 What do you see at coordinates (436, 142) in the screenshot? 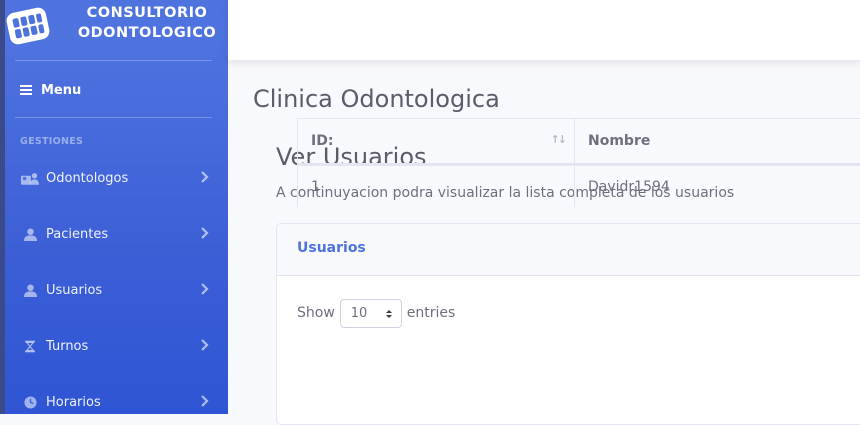
I see `column-header-id: ID: ↑↓` at bounding box center [436, 142].